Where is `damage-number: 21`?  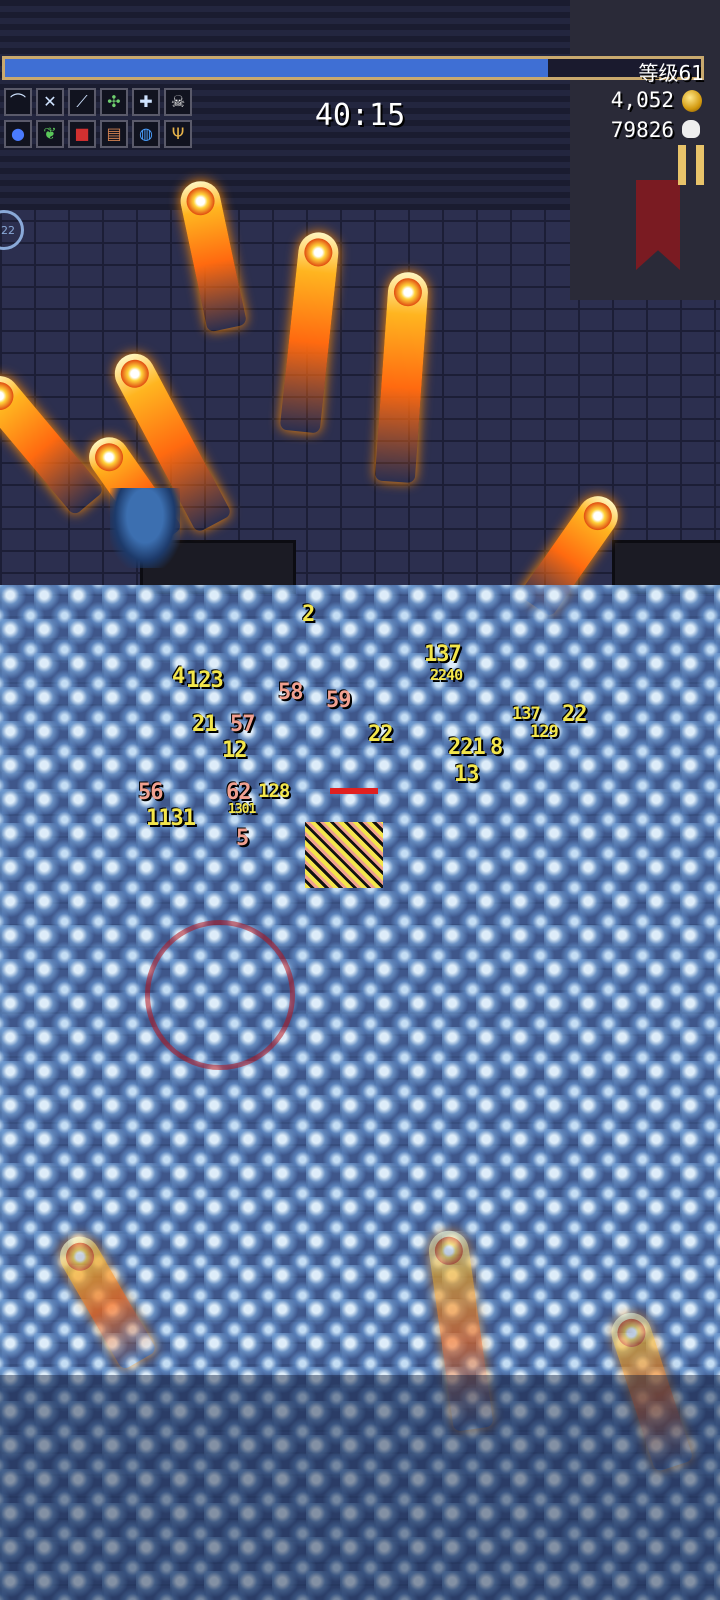
damage-number: 21 is located at coordinates (204, 724).